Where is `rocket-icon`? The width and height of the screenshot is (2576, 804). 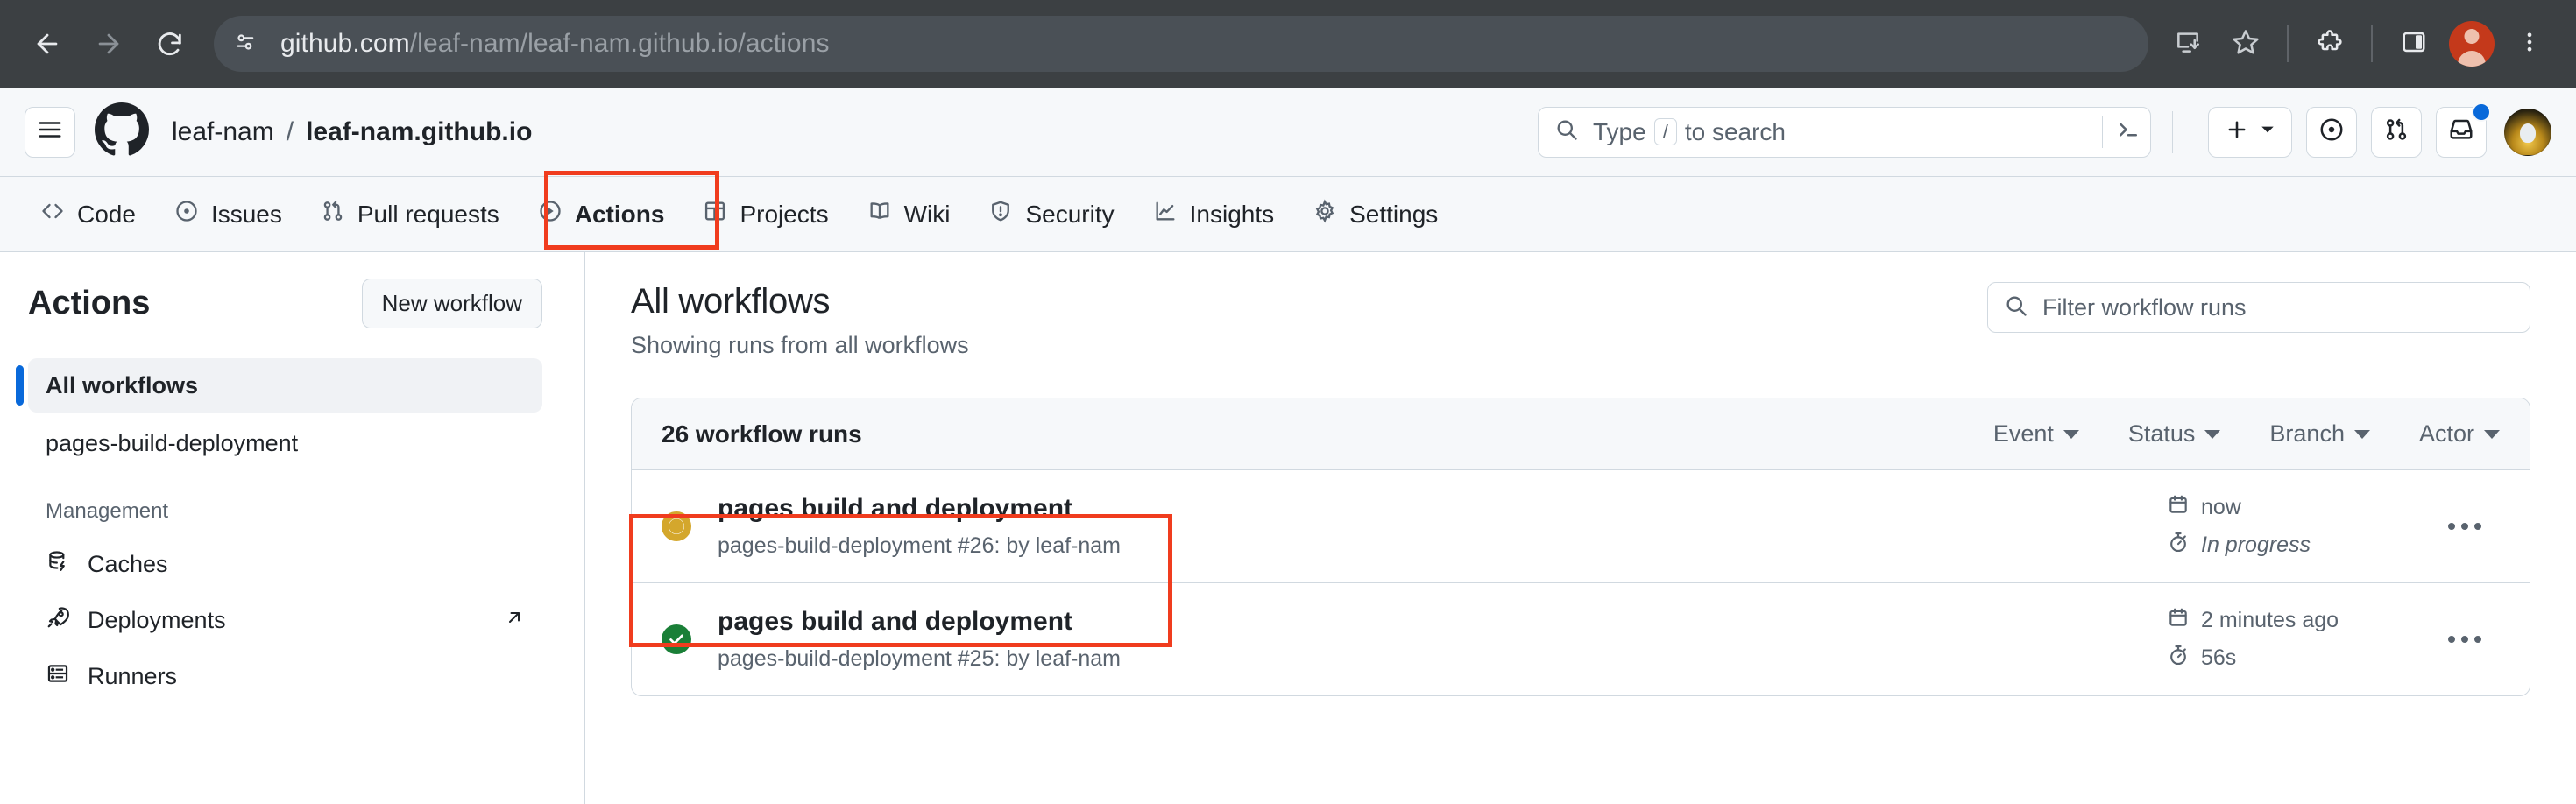
rocket-icon is located at coordinates (58, 621).